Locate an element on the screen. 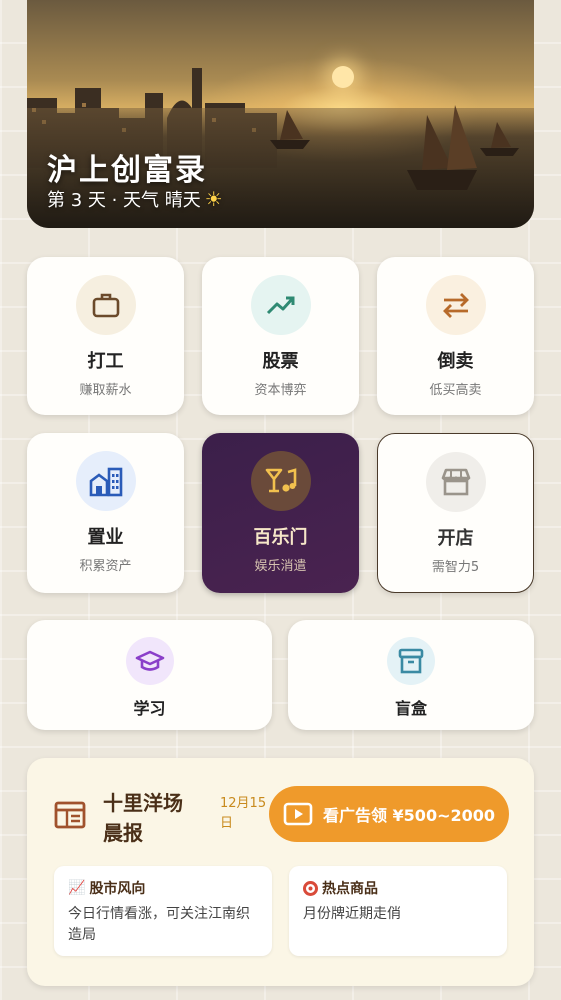 This screenshot has width=561, height=1000. action-card-study: 学习 is located at coordinates (149, 675).